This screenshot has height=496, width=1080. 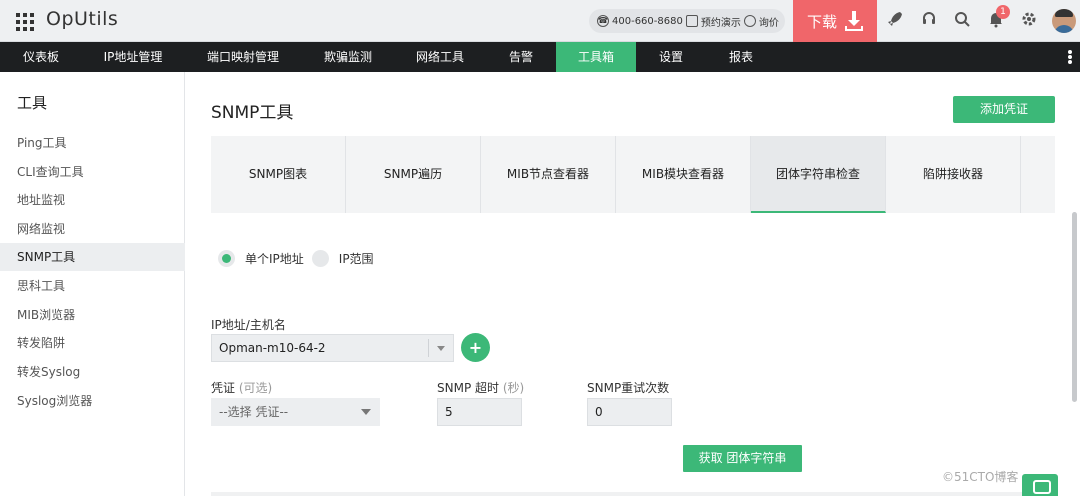 What do you see at coordinates (248, 325) in the screenshot?
I see `ip-field-label: IP地址/主机名` at bounding box center [248, 325].